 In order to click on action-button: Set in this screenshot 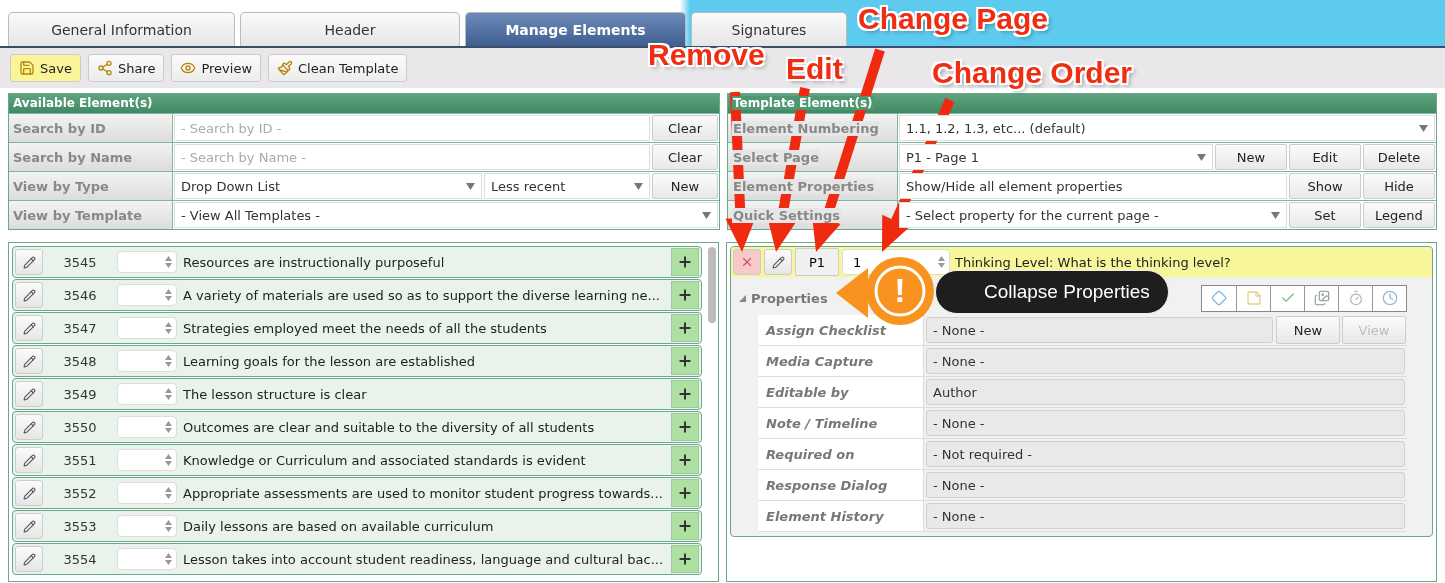, I will do `click(1325, 215)`.